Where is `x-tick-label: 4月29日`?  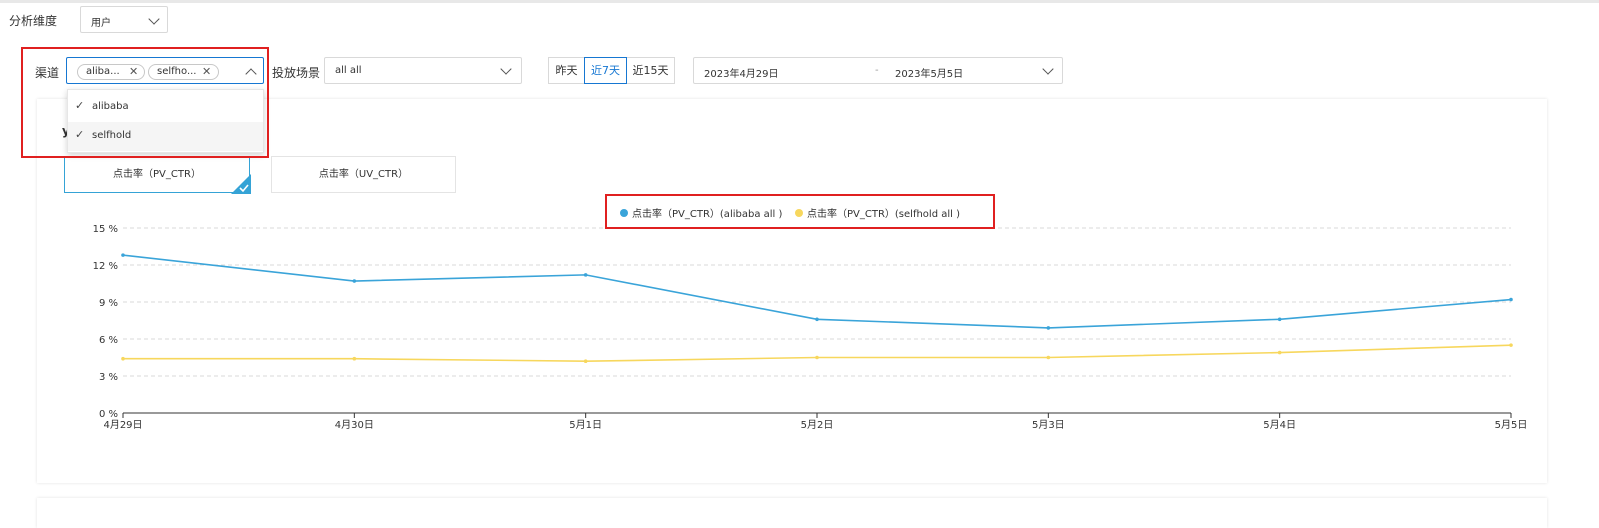 x-tick-label: 4月29日 is located at coordinates (122, 425).